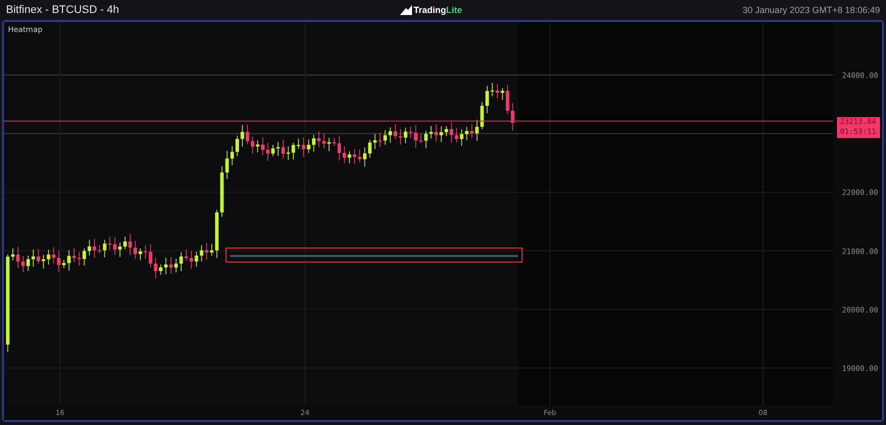 The width and height of the screenshot is (886, 425). I want to click on logo-icon, so click(406, 10).